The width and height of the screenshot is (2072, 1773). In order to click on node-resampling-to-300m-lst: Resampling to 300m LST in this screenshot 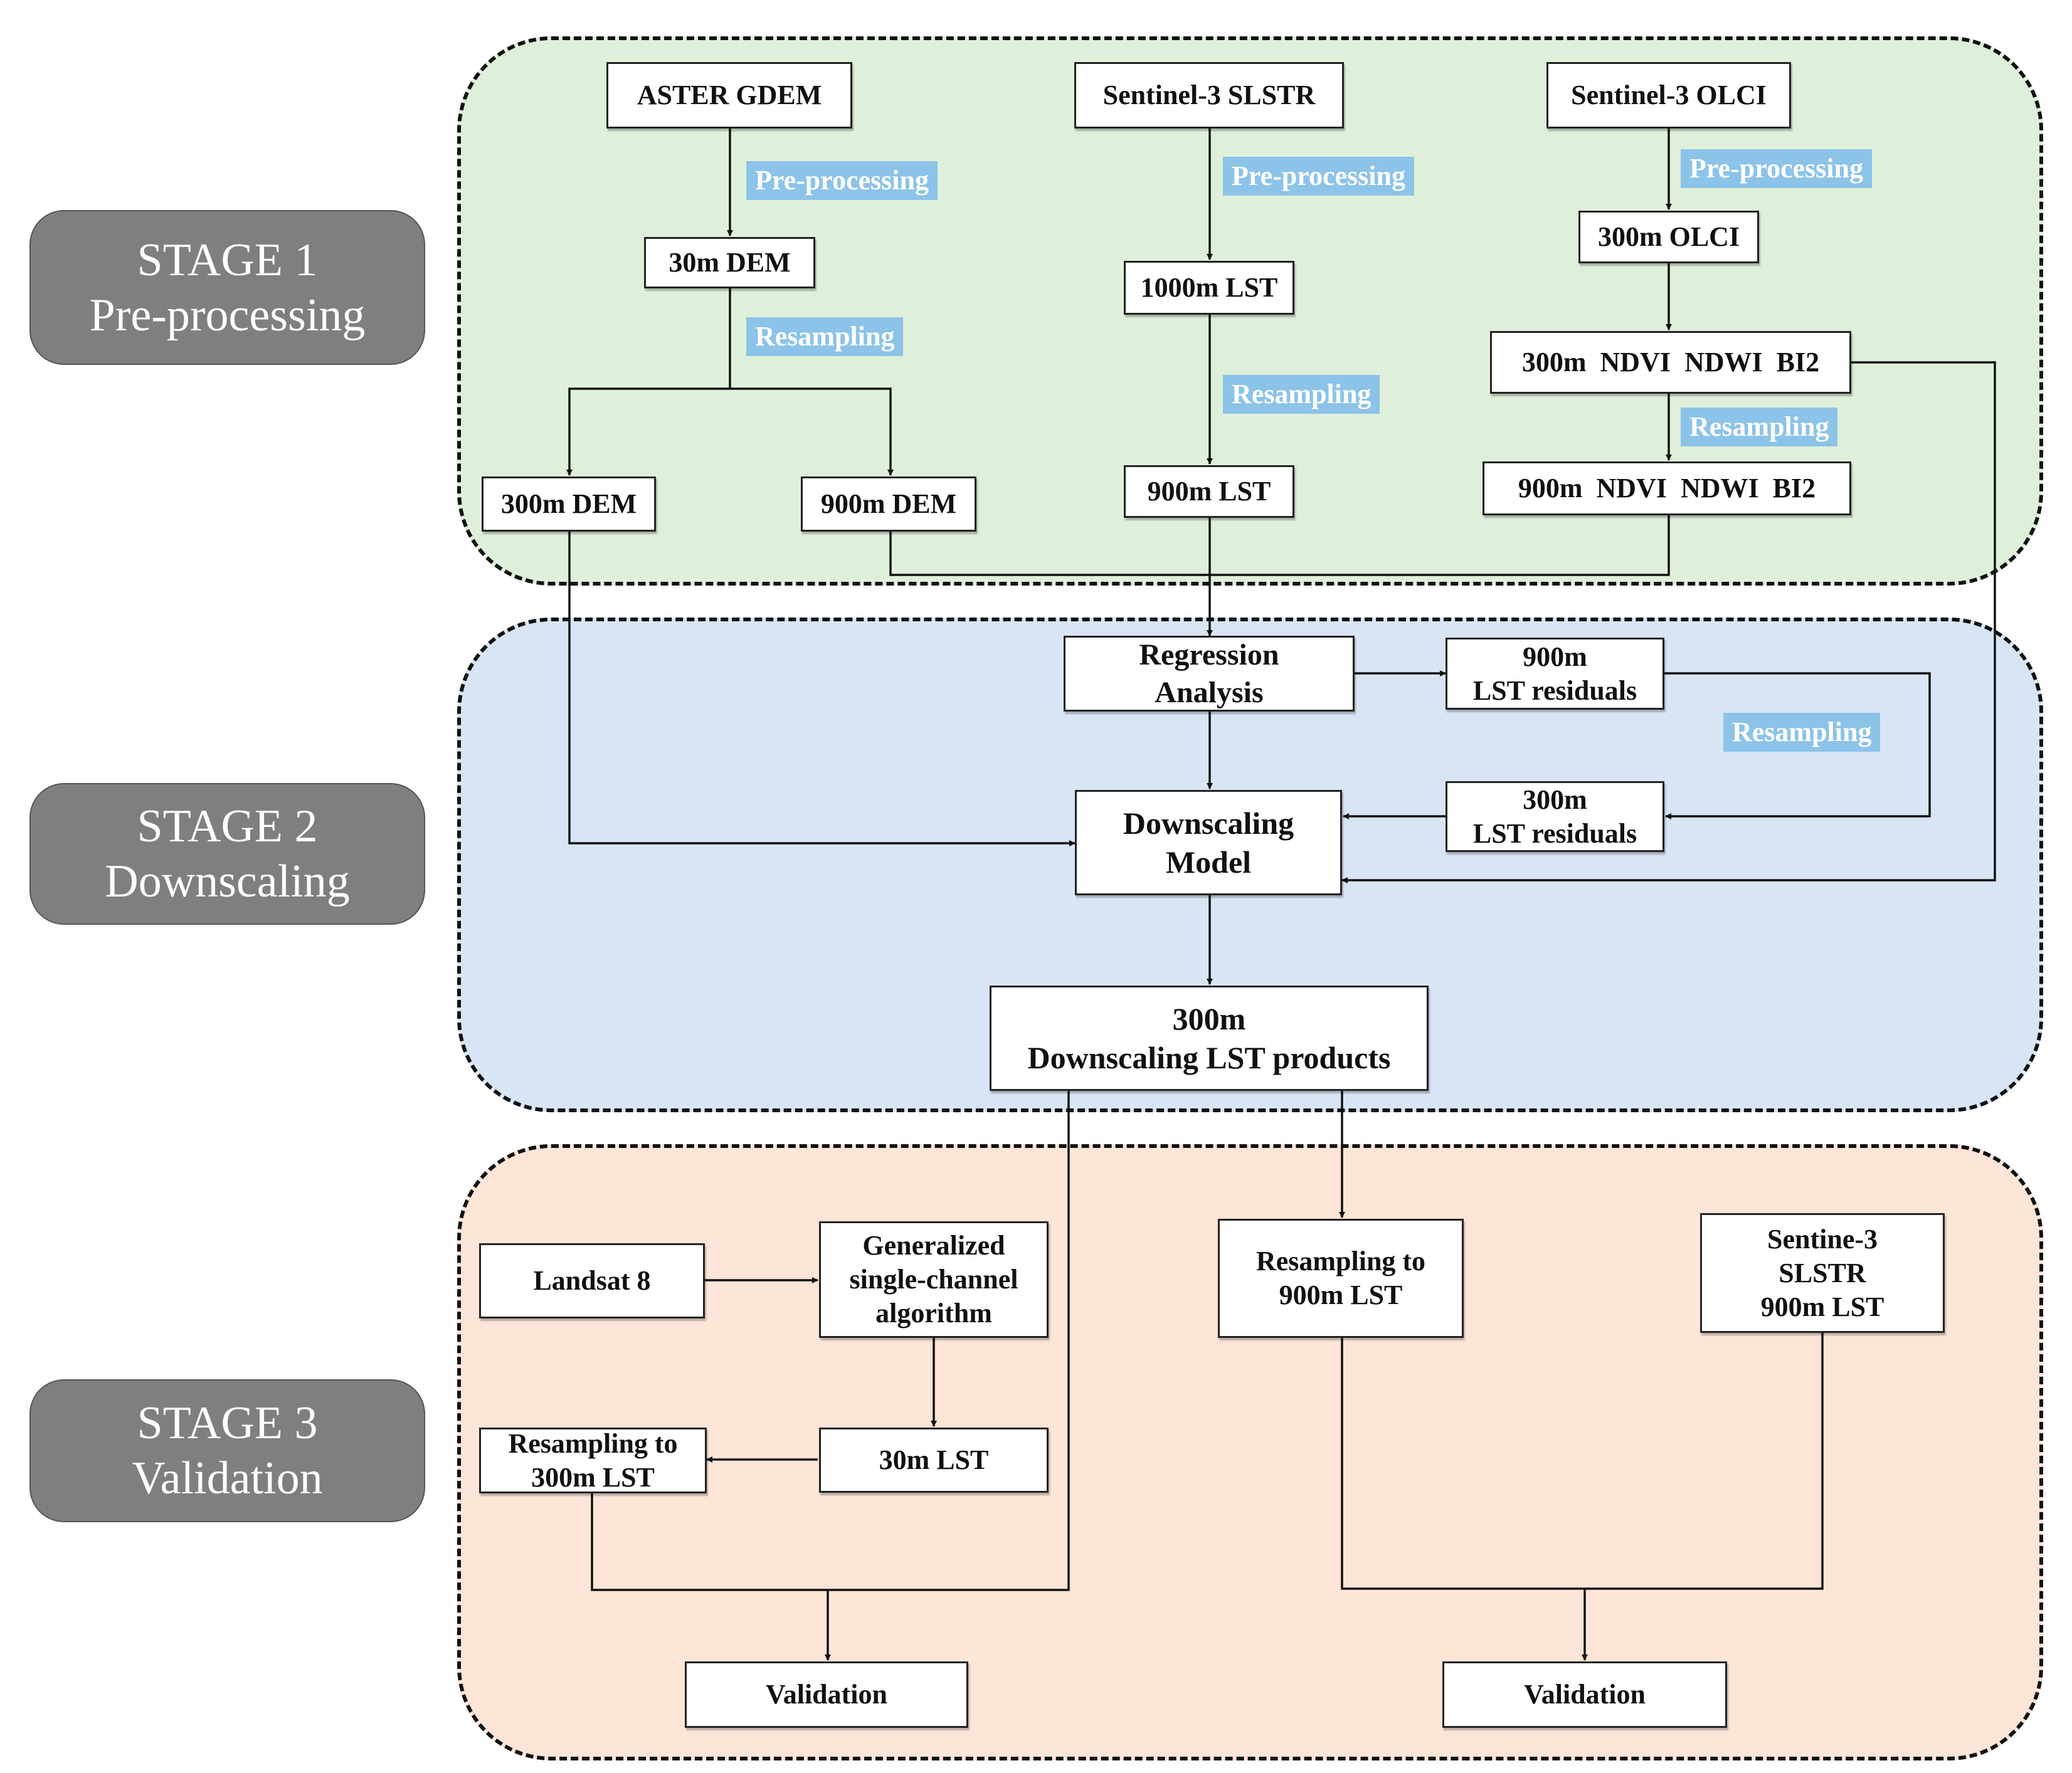, I will do `click(593, 1460)`.